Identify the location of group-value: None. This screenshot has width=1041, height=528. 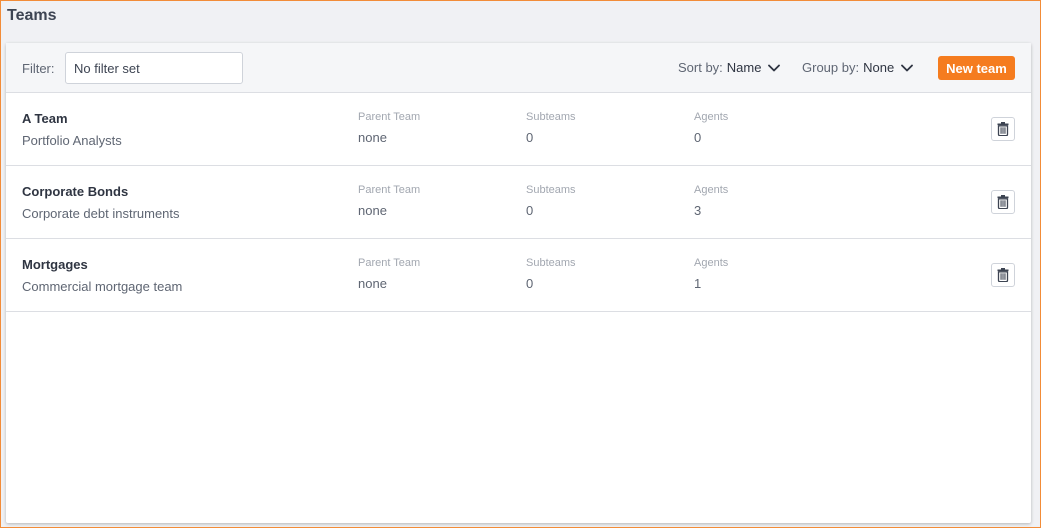
(879, 67).